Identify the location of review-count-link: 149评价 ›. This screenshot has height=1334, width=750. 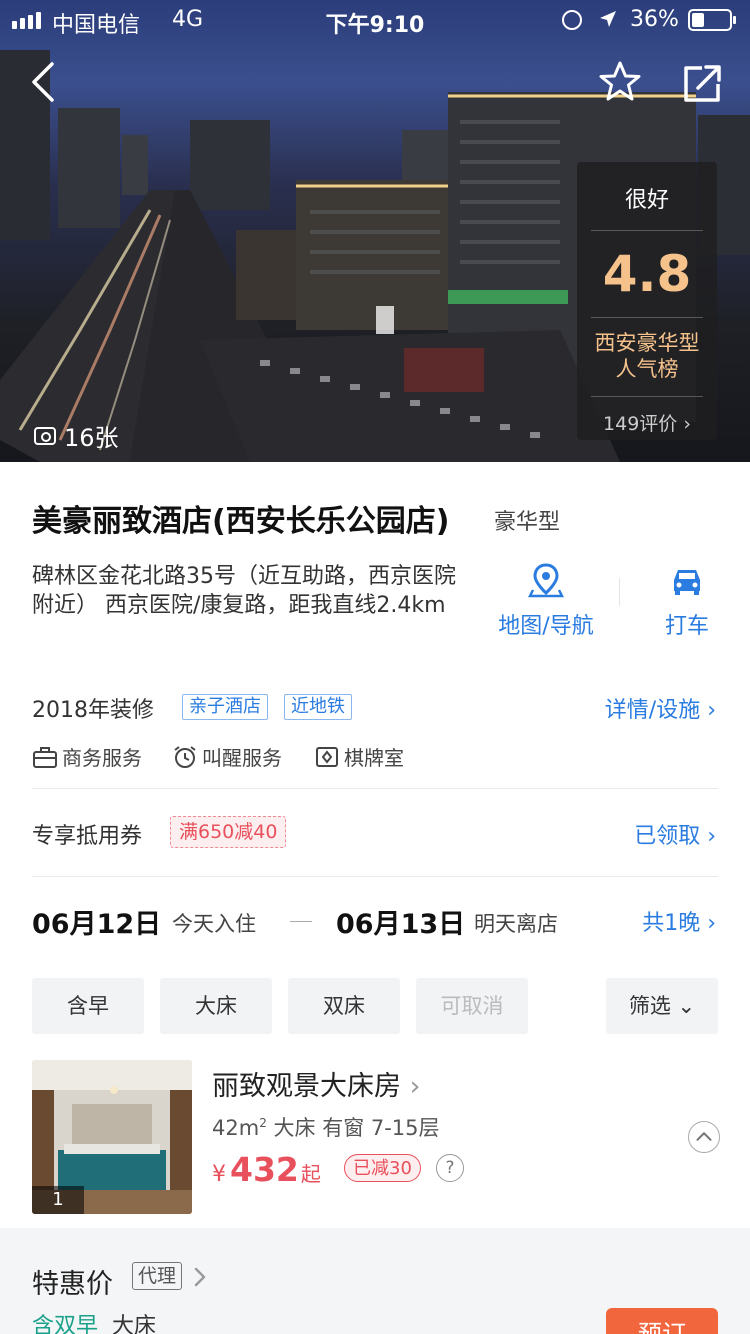
(647, 416).